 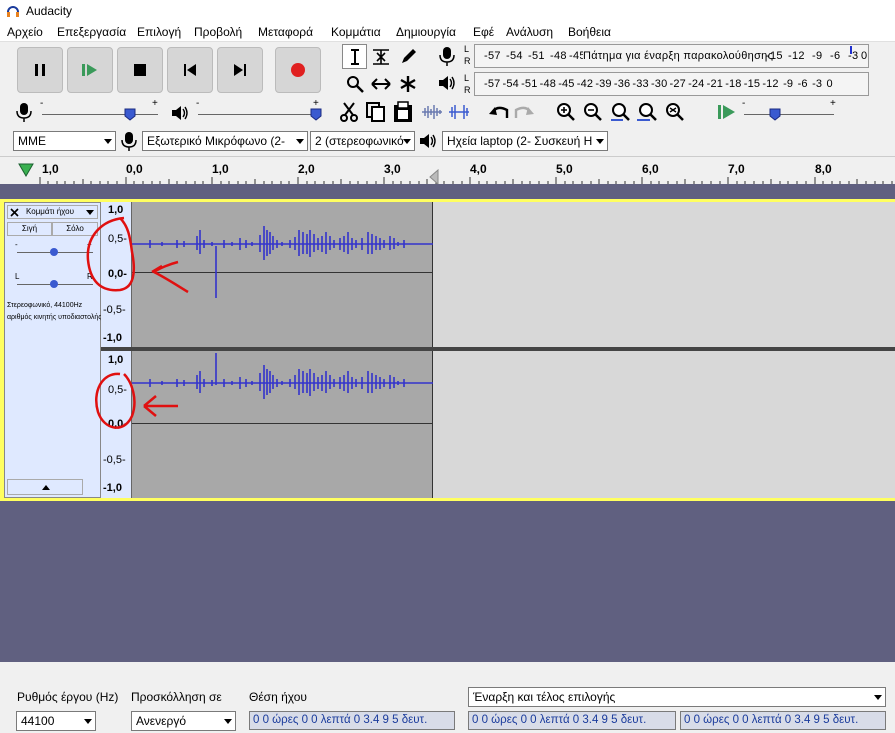 I want to click on ruler-label: 0,0, so click(x=134, y=169).